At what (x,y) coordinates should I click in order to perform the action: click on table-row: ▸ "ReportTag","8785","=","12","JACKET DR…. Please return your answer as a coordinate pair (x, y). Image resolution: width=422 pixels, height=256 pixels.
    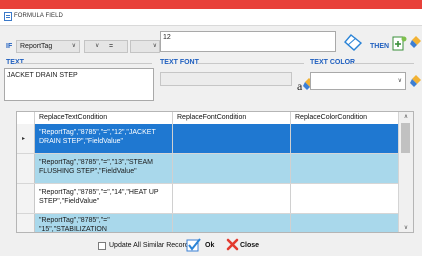
    Looking at the image, I should click on (208, 139).